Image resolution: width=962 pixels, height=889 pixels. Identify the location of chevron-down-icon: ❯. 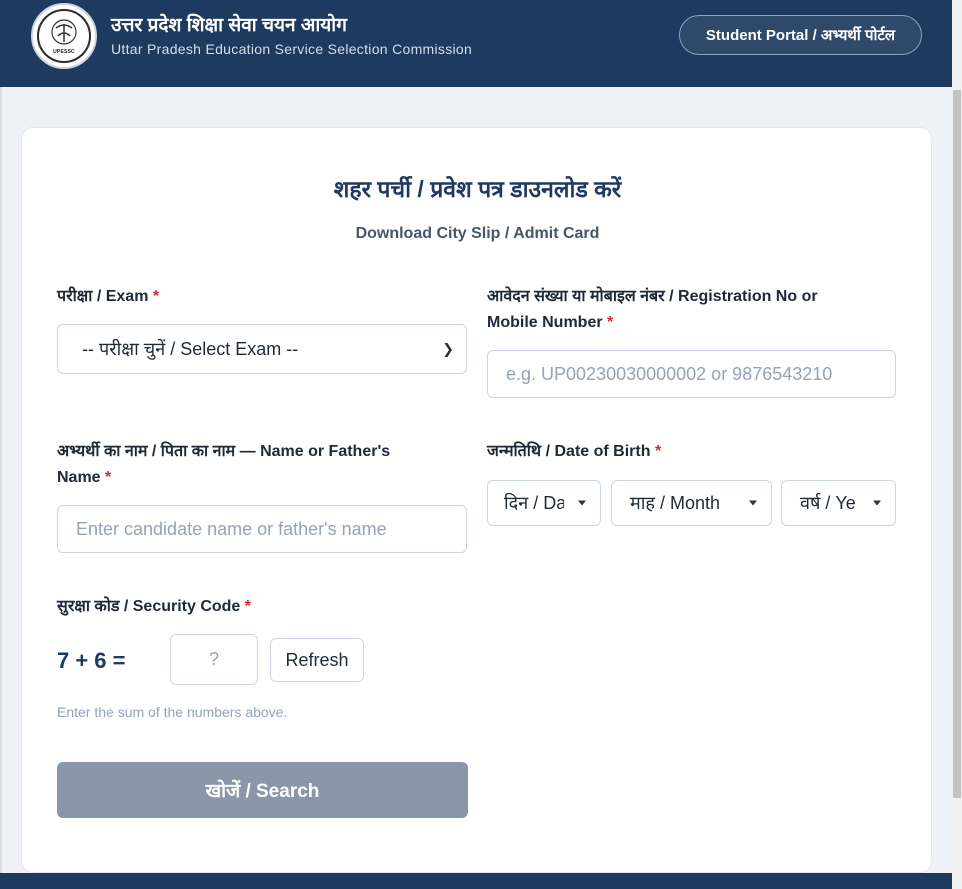
(448, 348).